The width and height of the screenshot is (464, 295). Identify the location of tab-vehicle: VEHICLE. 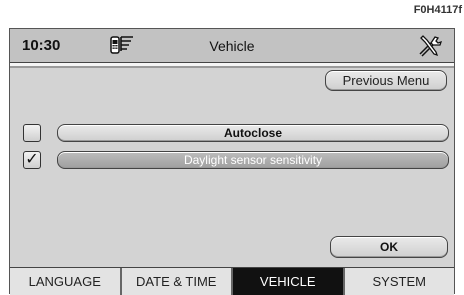
(289, 281).